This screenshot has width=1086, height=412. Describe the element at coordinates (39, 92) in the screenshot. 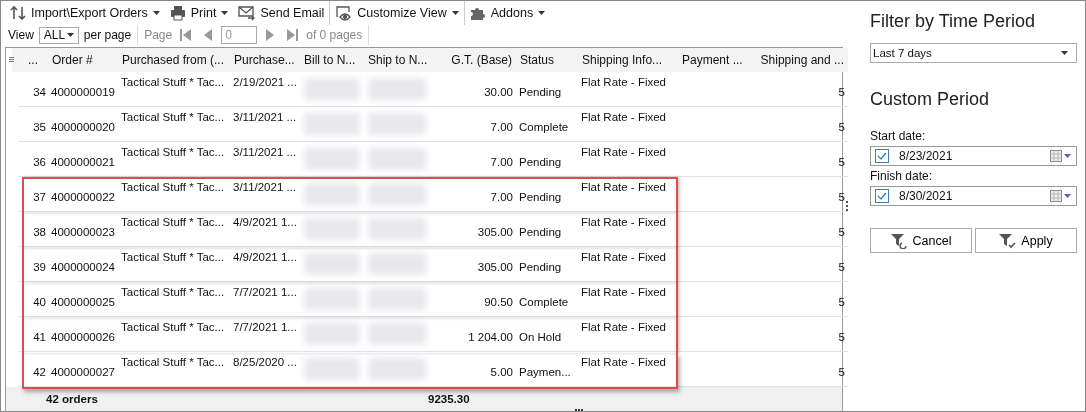

I see `table-cell: 34` at that location.